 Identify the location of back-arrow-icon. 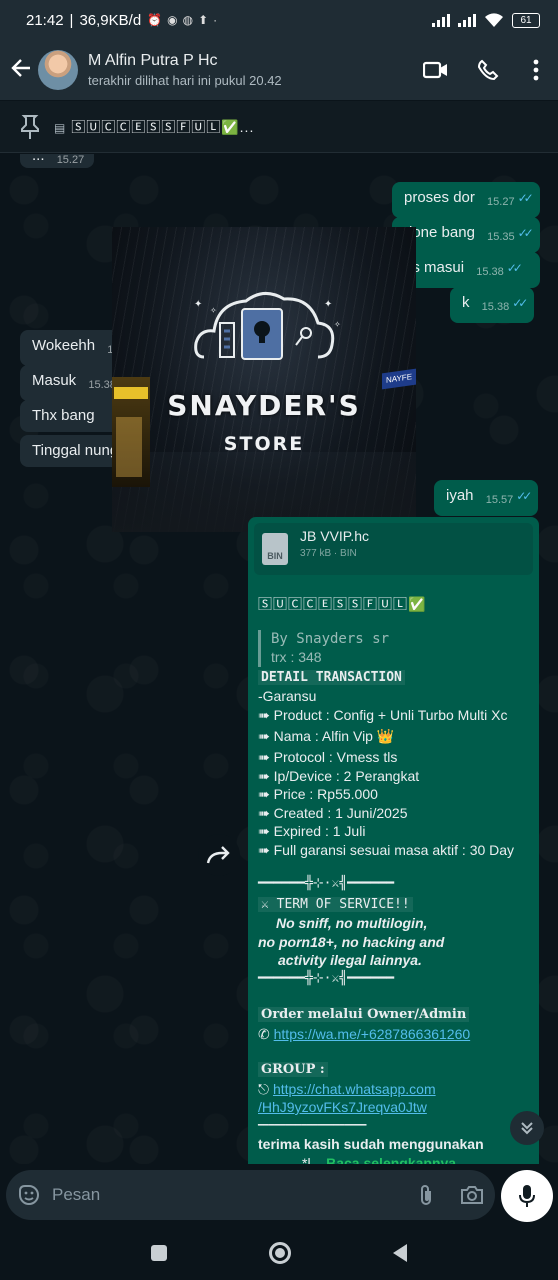
(20, 67).